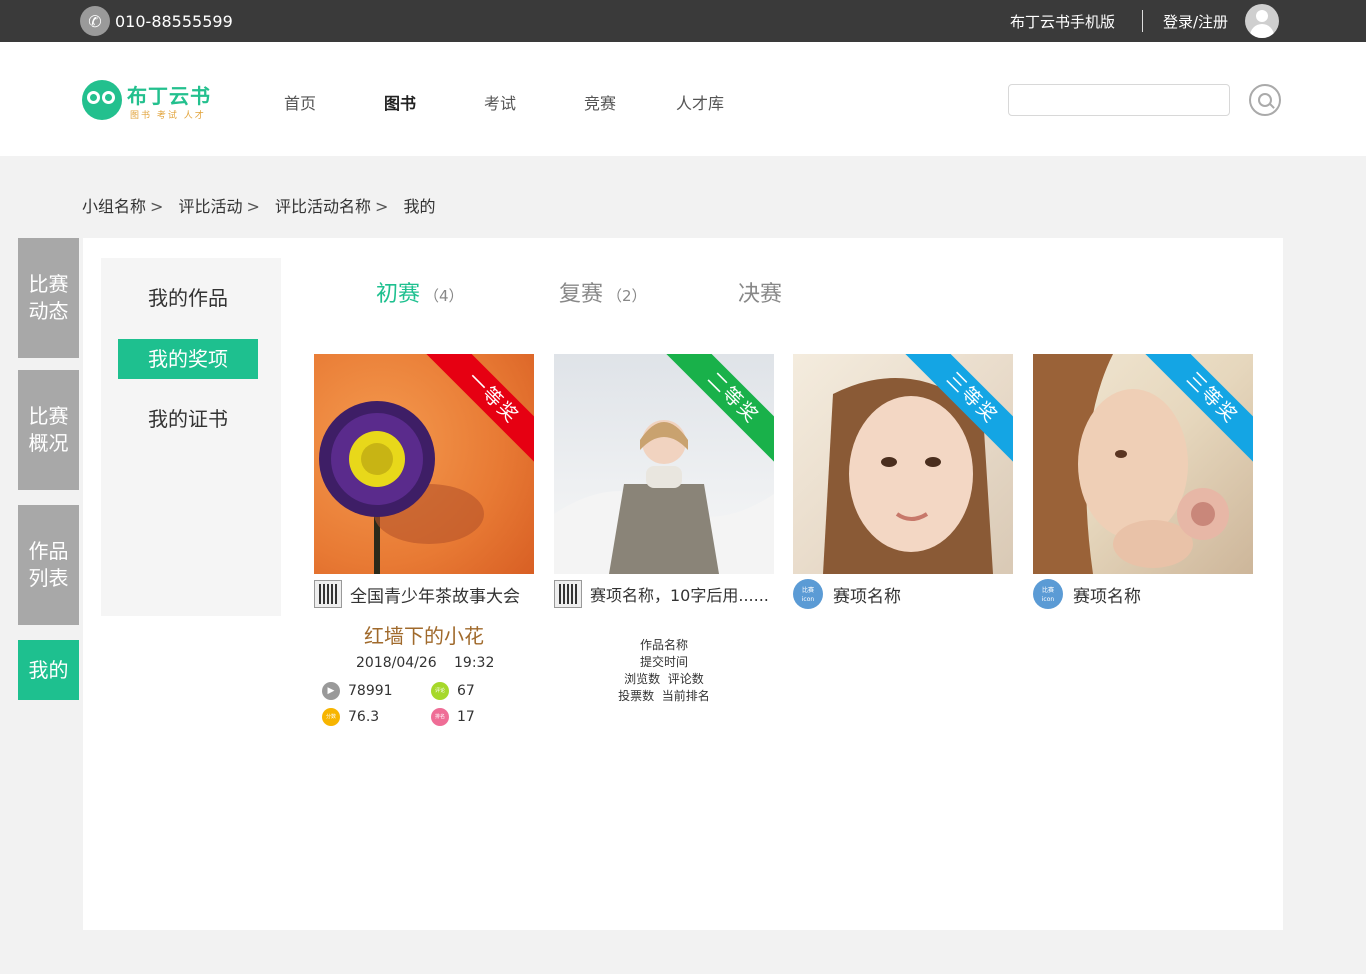  What do you see at coordinates (48, 551) in the screenshot?
I see `side-tab-label: 作品` at bounding box center [48, 551].